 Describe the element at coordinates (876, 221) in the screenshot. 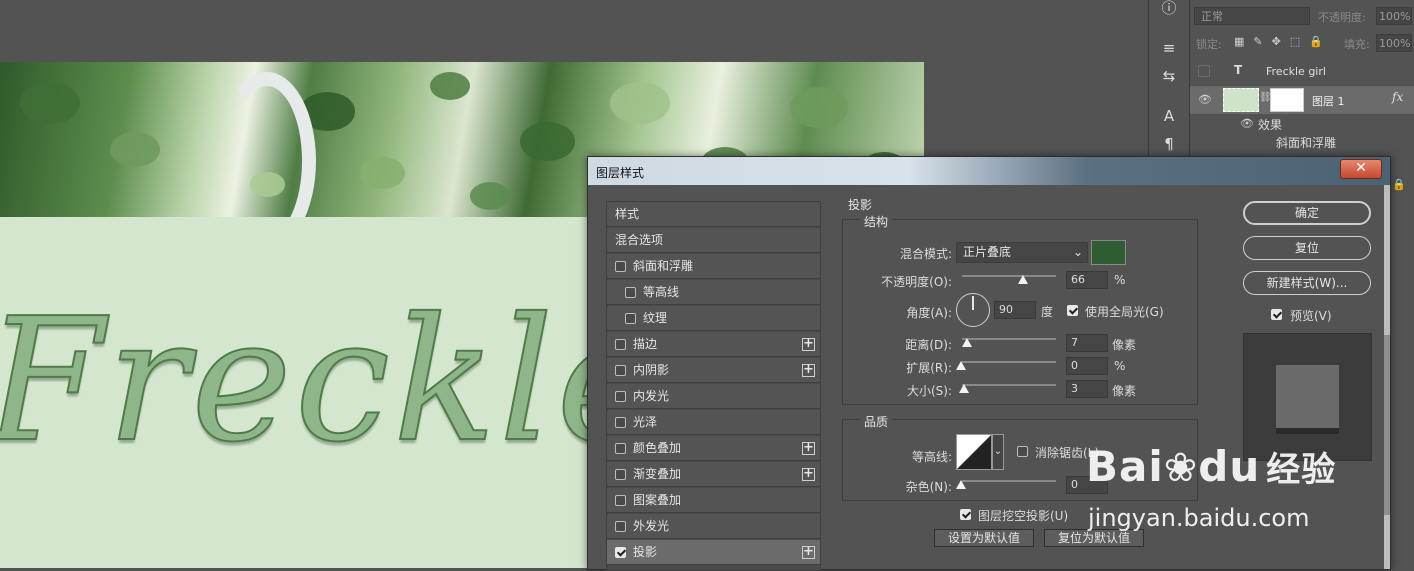

I see `structure-title: 结构` at that location.